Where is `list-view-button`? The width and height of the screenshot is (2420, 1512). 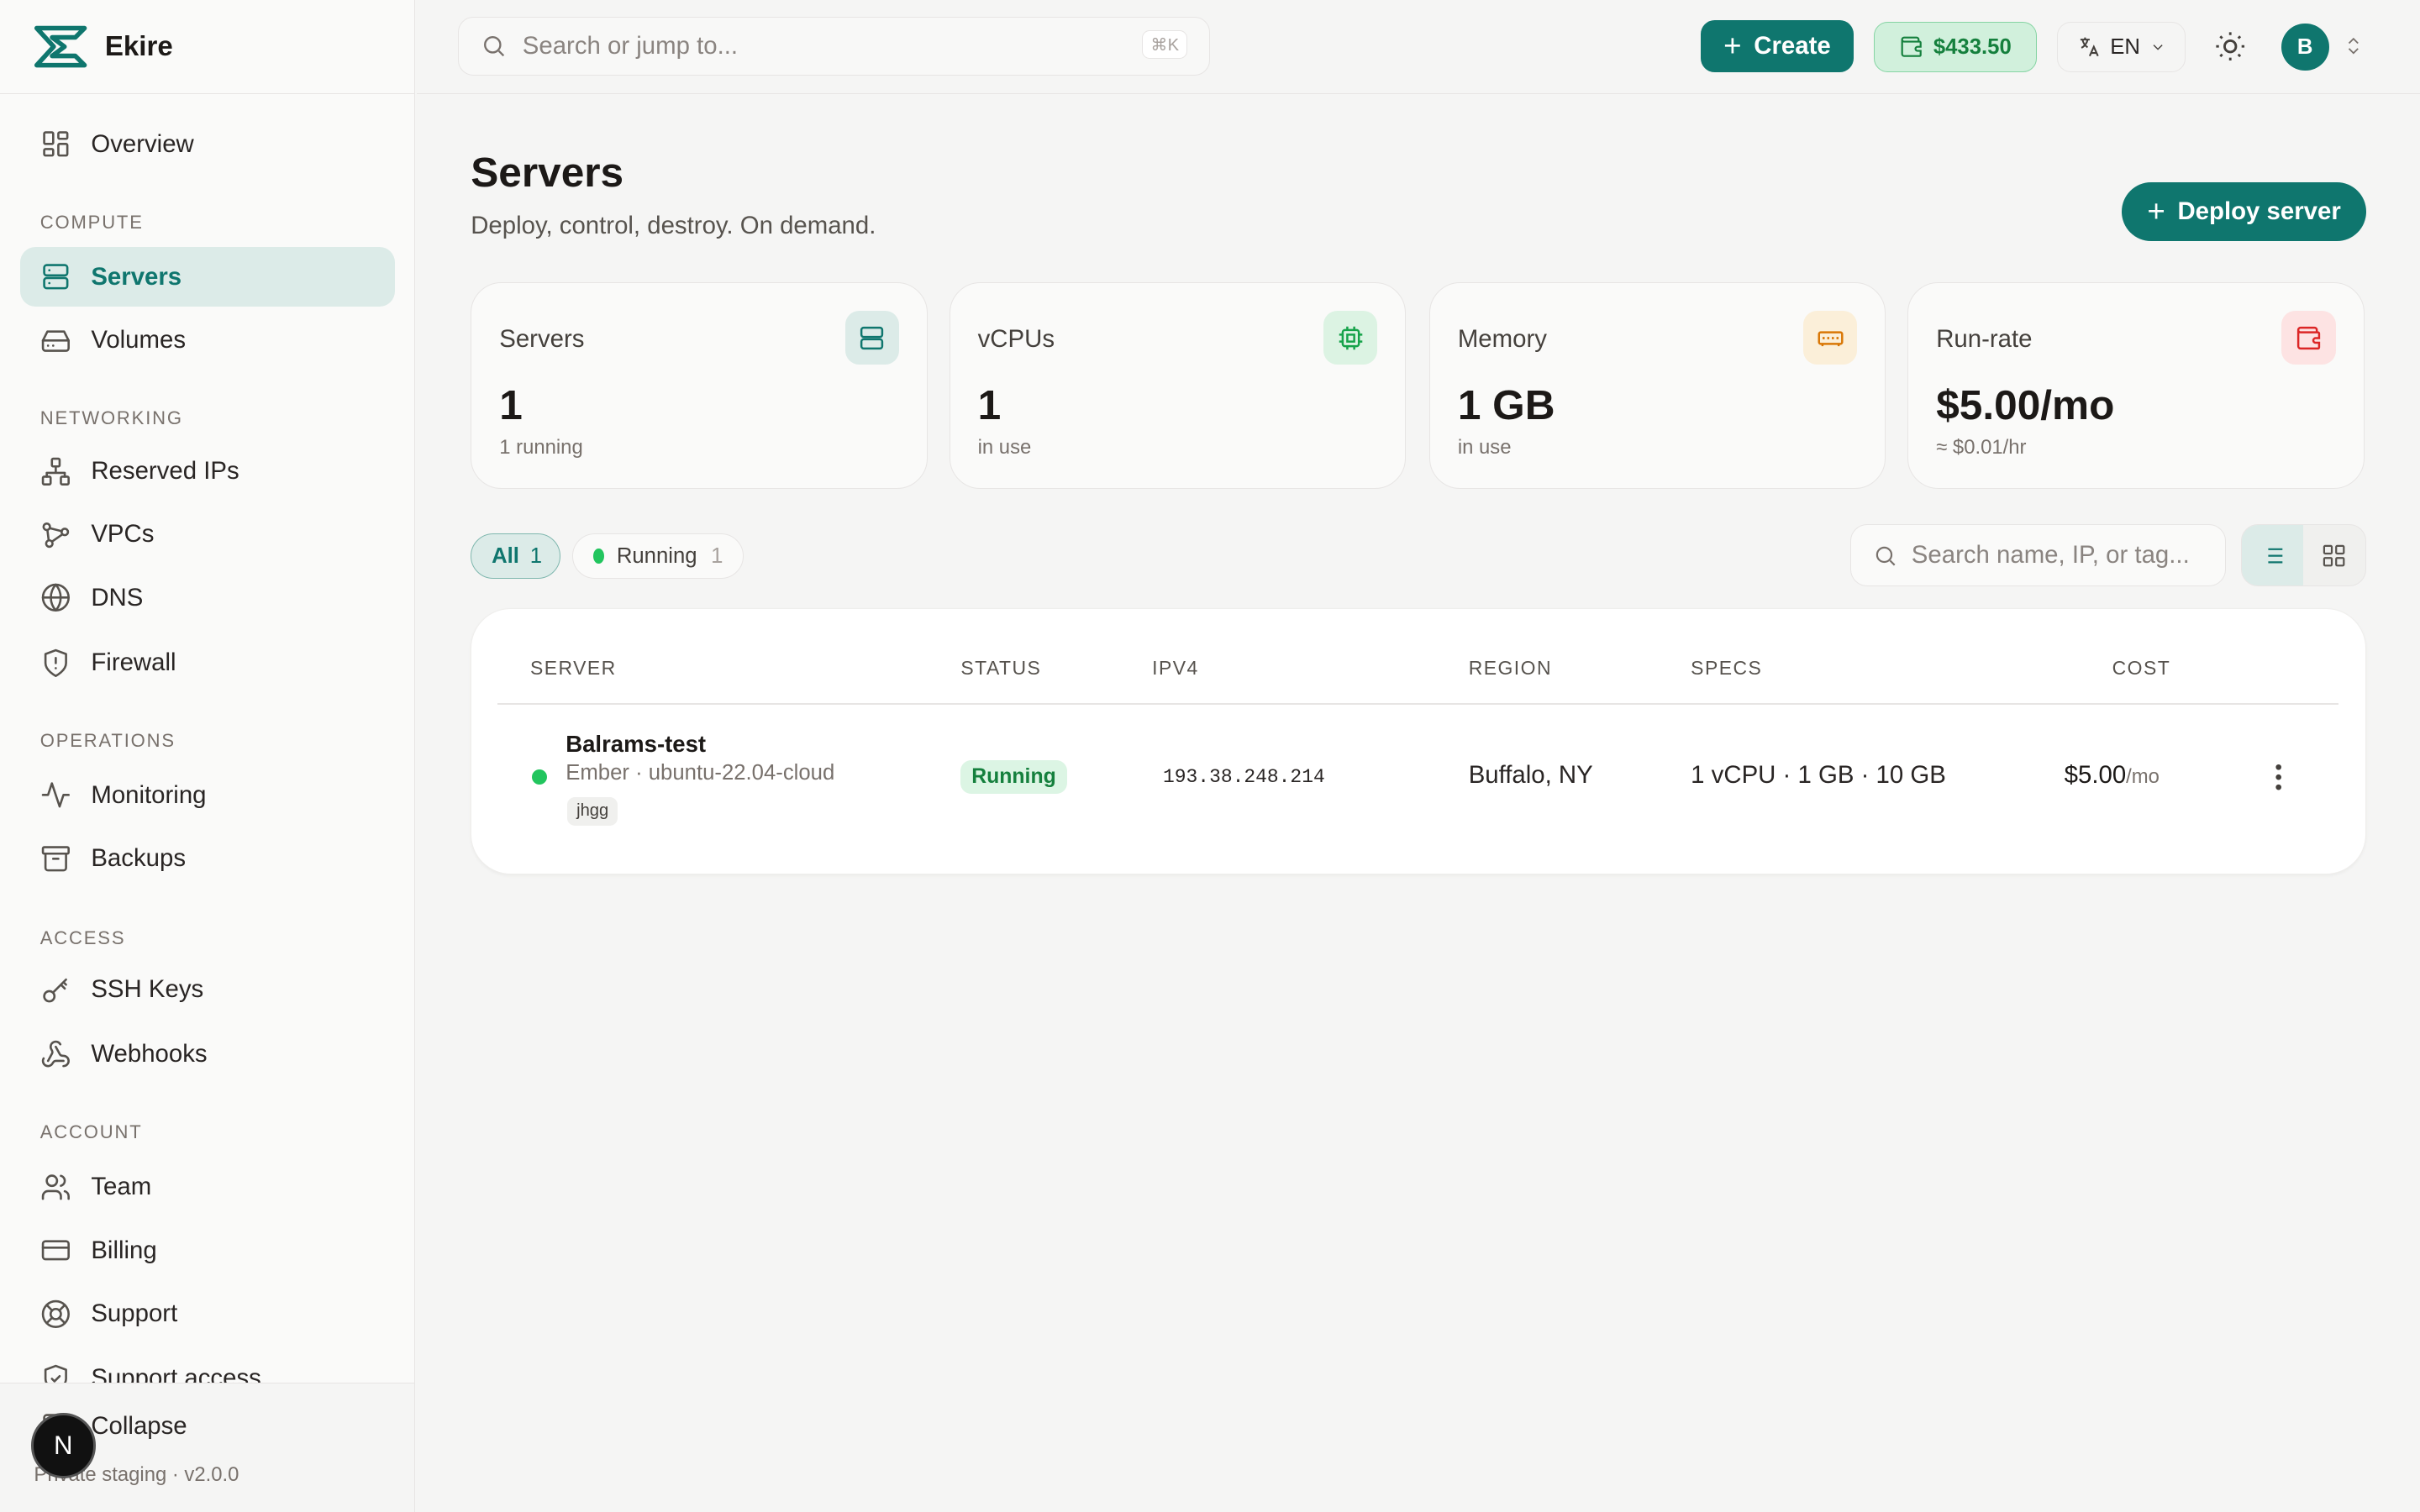
list-view-button is located at coordinates (2272, 555).